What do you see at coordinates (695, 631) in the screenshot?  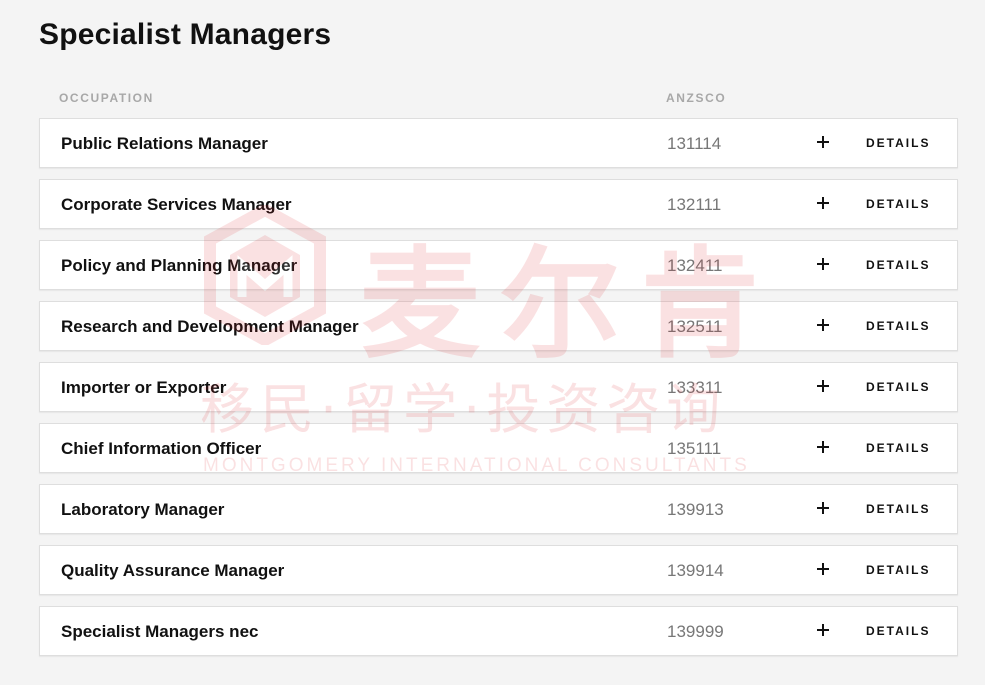 I see `anzsco-code: 139999` at bounding box center [695, 631].